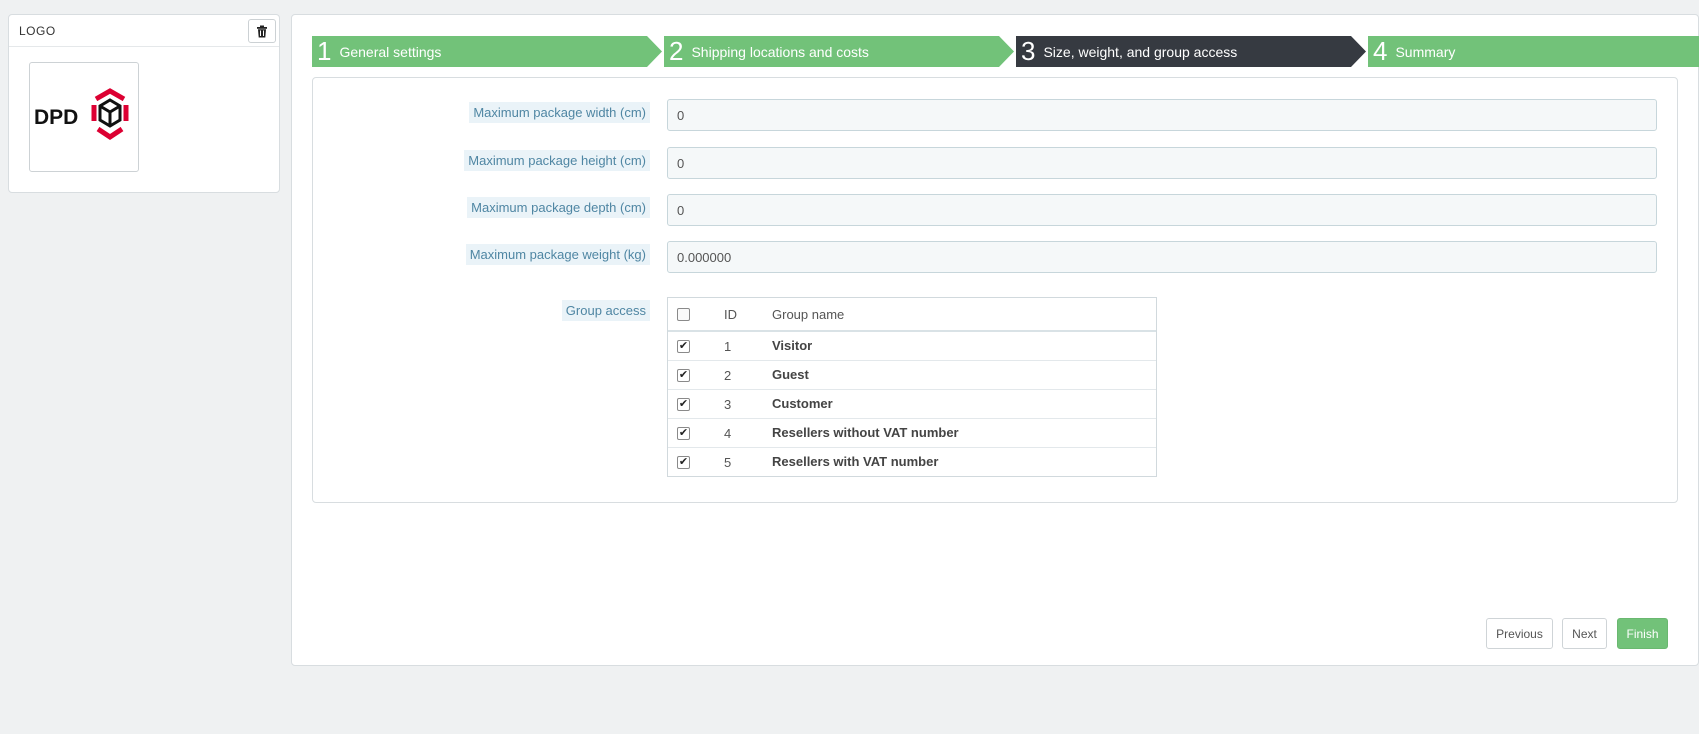 The width and height of the screenshot is (1699, 734). Describe the element at coordinates (1028, 51) in the screenshot. I see `step-number: 3` at that location.